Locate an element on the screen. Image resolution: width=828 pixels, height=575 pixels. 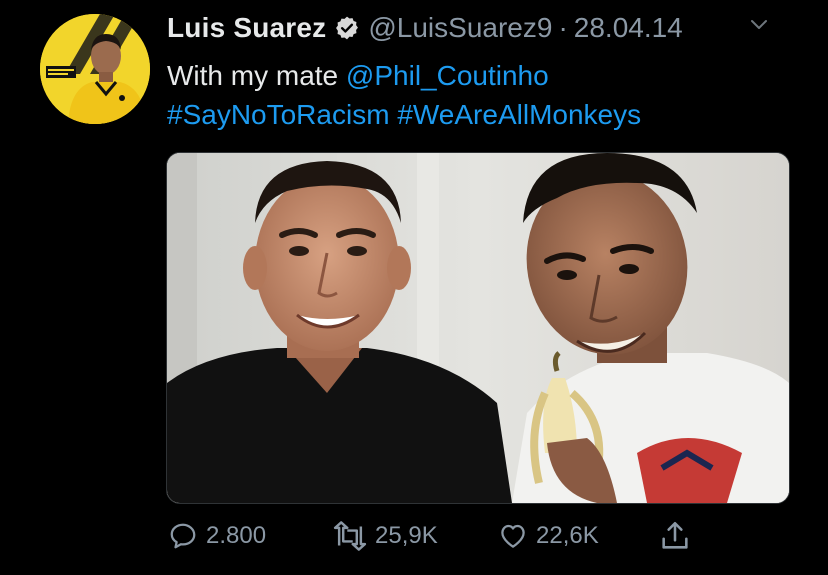
display-name: Luis Suarez is located at coordinates (246, 28).